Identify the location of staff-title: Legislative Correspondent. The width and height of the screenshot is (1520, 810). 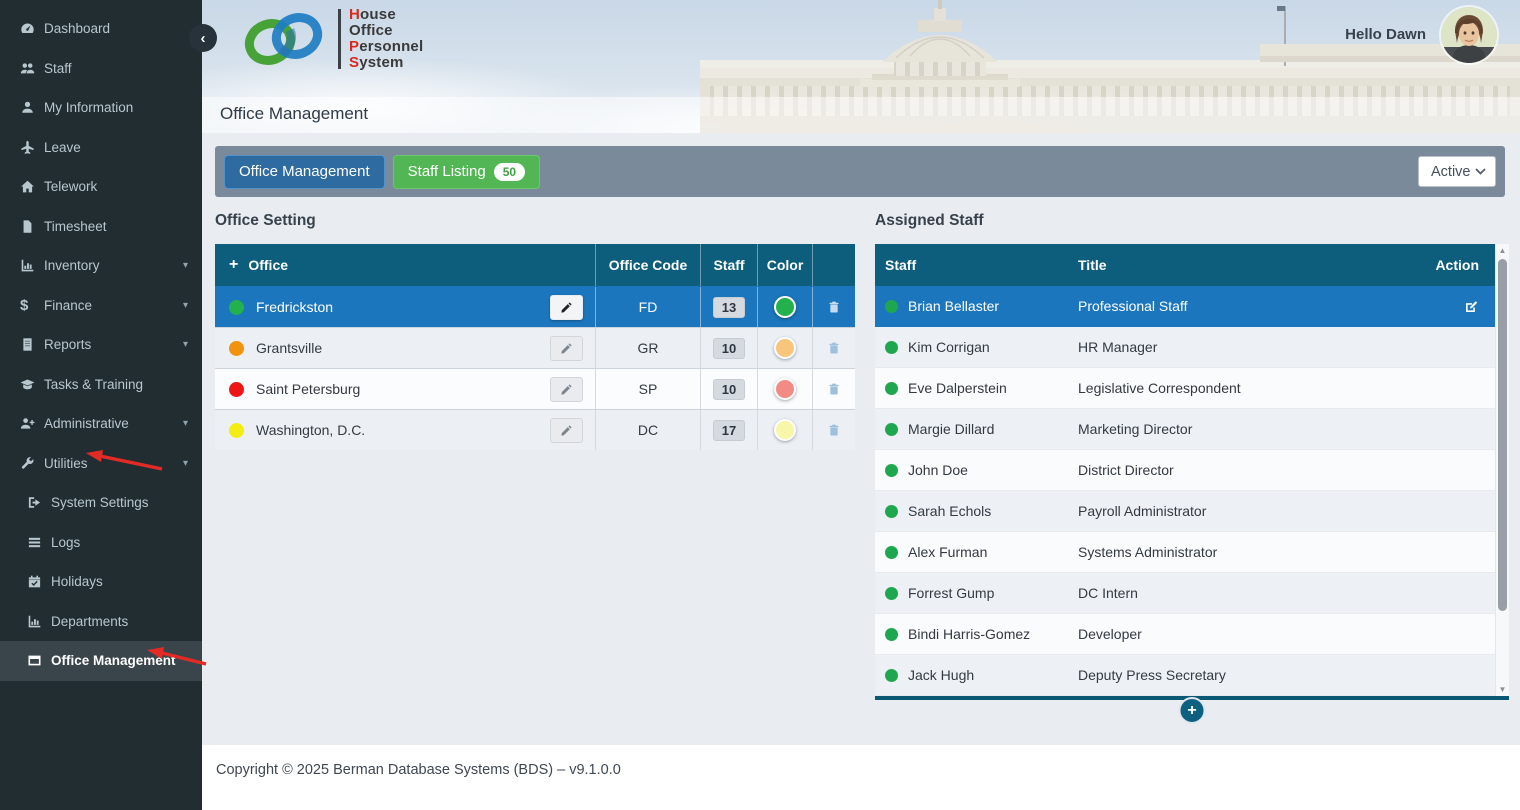
(1159, 388).